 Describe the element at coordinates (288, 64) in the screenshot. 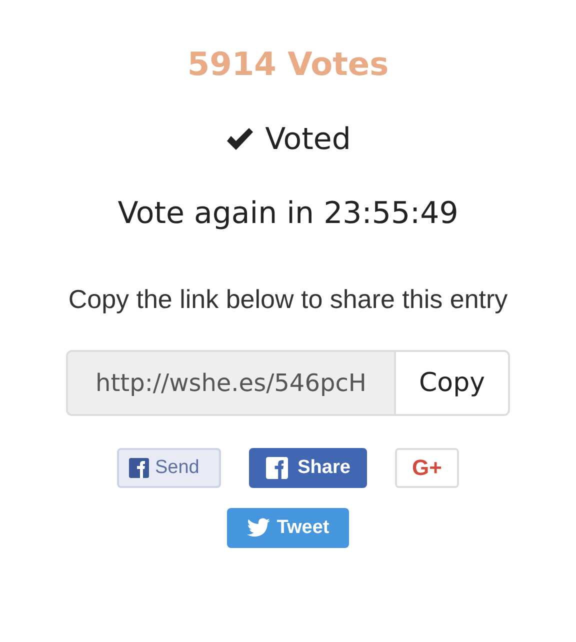

I see `vote-count: 5914 Votes` at that location.